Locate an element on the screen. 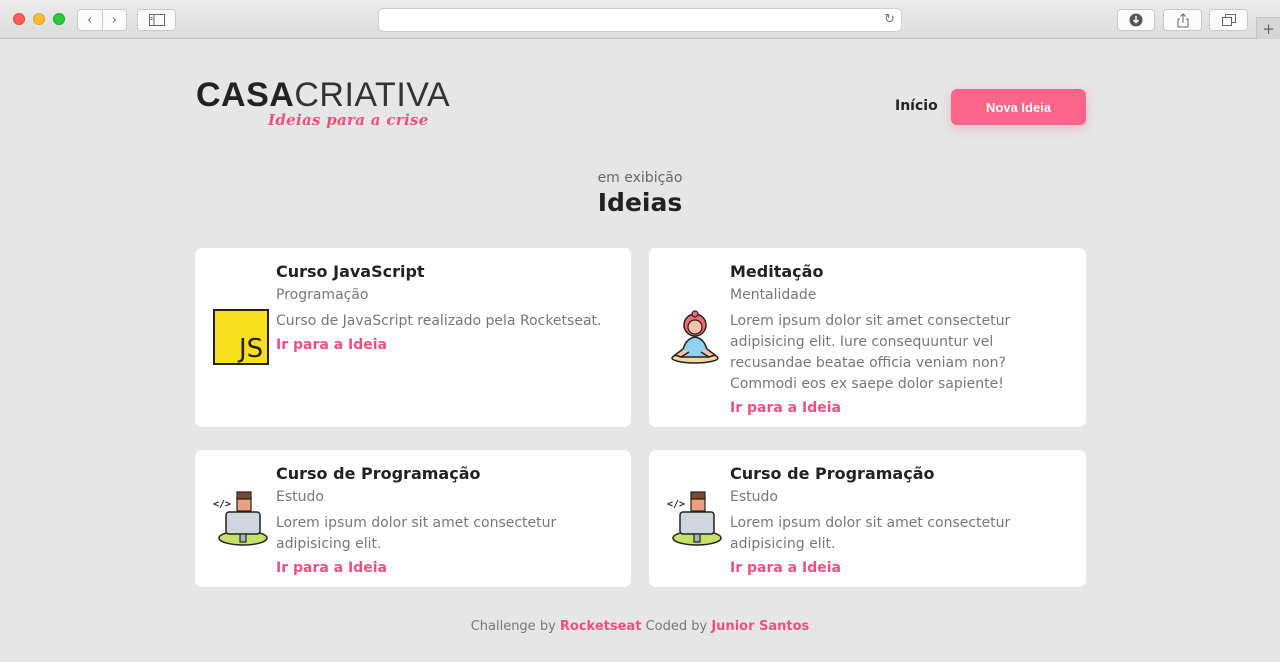 The width and height of the screenshot is (1280, 662). meditation-icon is located at coordinates (695, 337).